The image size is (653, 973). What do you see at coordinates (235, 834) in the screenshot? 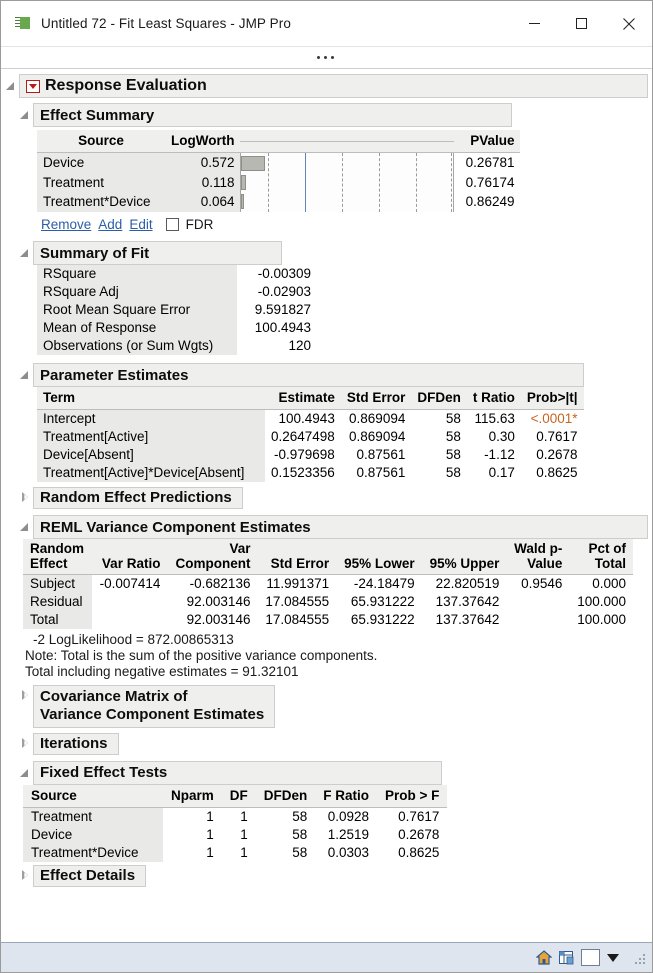
I see `table-row: Device 1 1 58 1.2519 0.2678` at bounding box center [235, 834].